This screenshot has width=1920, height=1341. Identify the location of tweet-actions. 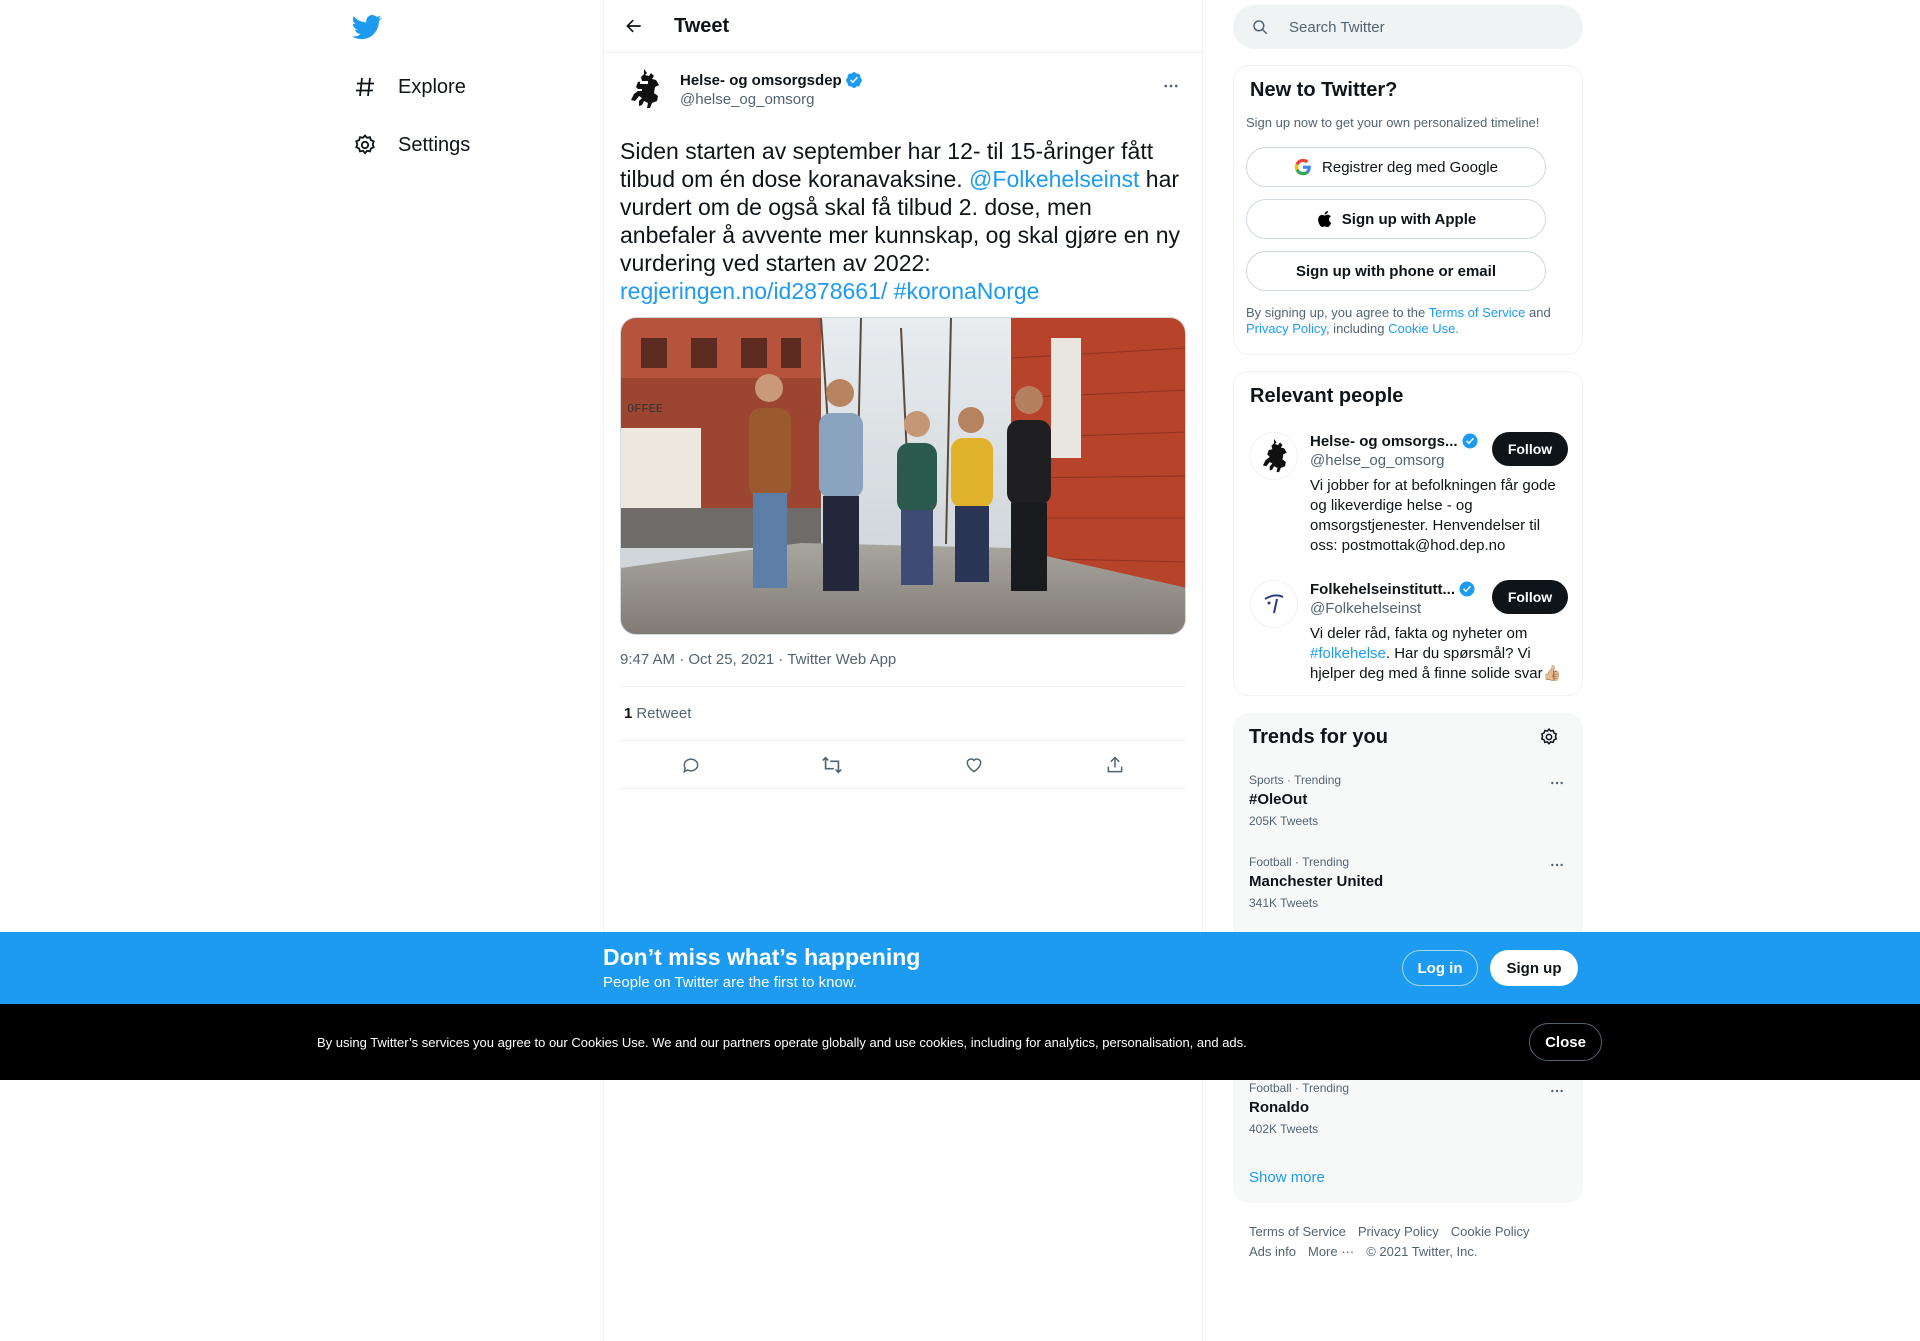
(903, 765).